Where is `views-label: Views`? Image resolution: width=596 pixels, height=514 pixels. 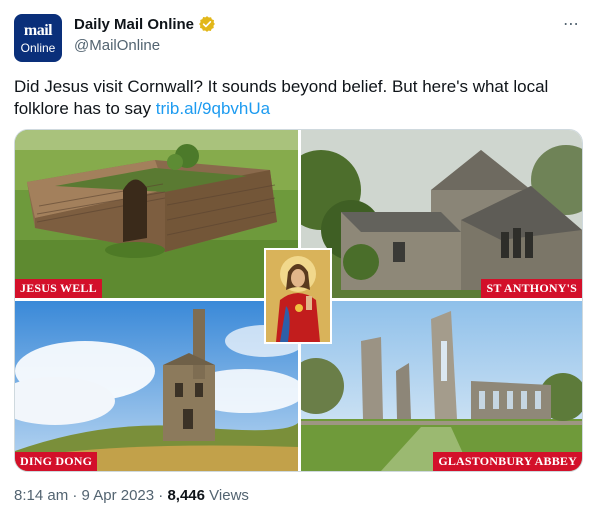 views-label: Views is located at coordinates (227, 495).